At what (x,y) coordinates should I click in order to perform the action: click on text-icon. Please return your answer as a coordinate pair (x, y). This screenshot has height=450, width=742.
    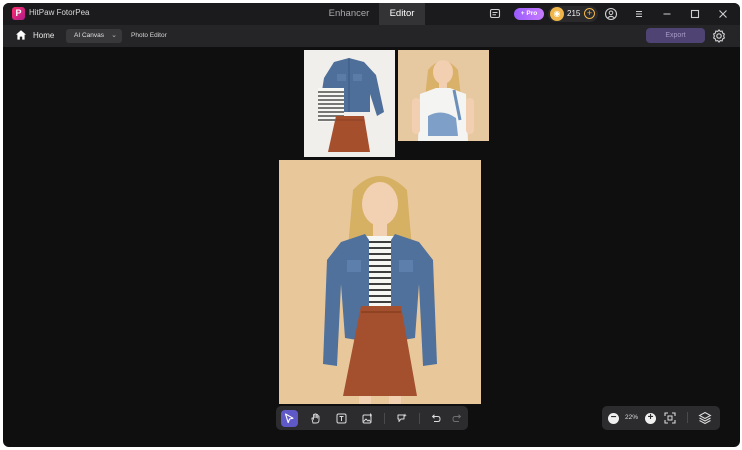
    Looking at the image, I should click on (341, 418).